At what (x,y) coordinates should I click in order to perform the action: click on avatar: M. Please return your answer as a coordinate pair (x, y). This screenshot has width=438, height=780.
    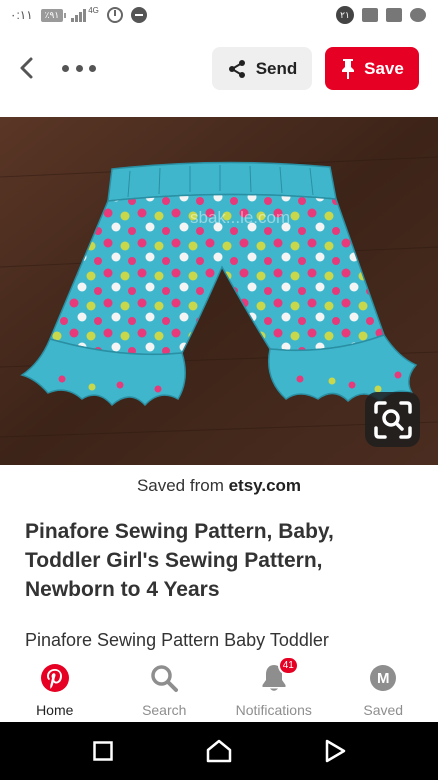
    Looking at the image, I should click on (383, 678).